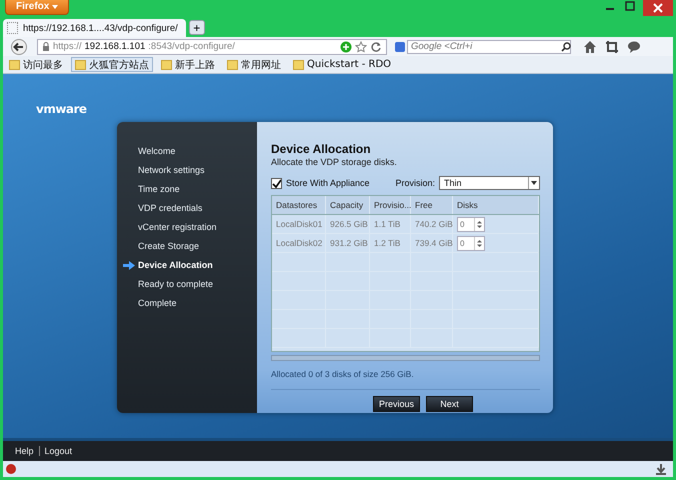  What do you see at coordinates (658, 8) in the screenshot?
I see `close-icon` at bounding box center [658, 8].